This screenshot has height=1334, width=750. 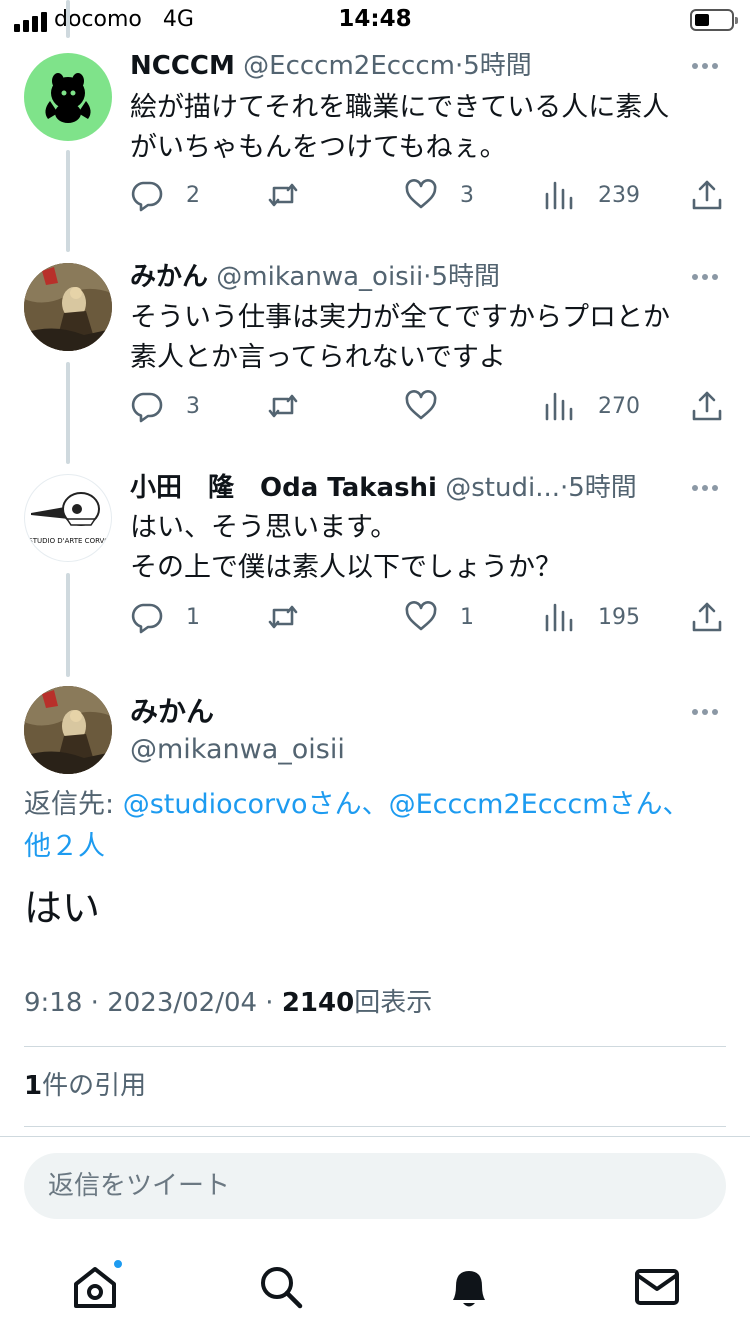 I want to click on search-icon, so click(x=282, y=1288).